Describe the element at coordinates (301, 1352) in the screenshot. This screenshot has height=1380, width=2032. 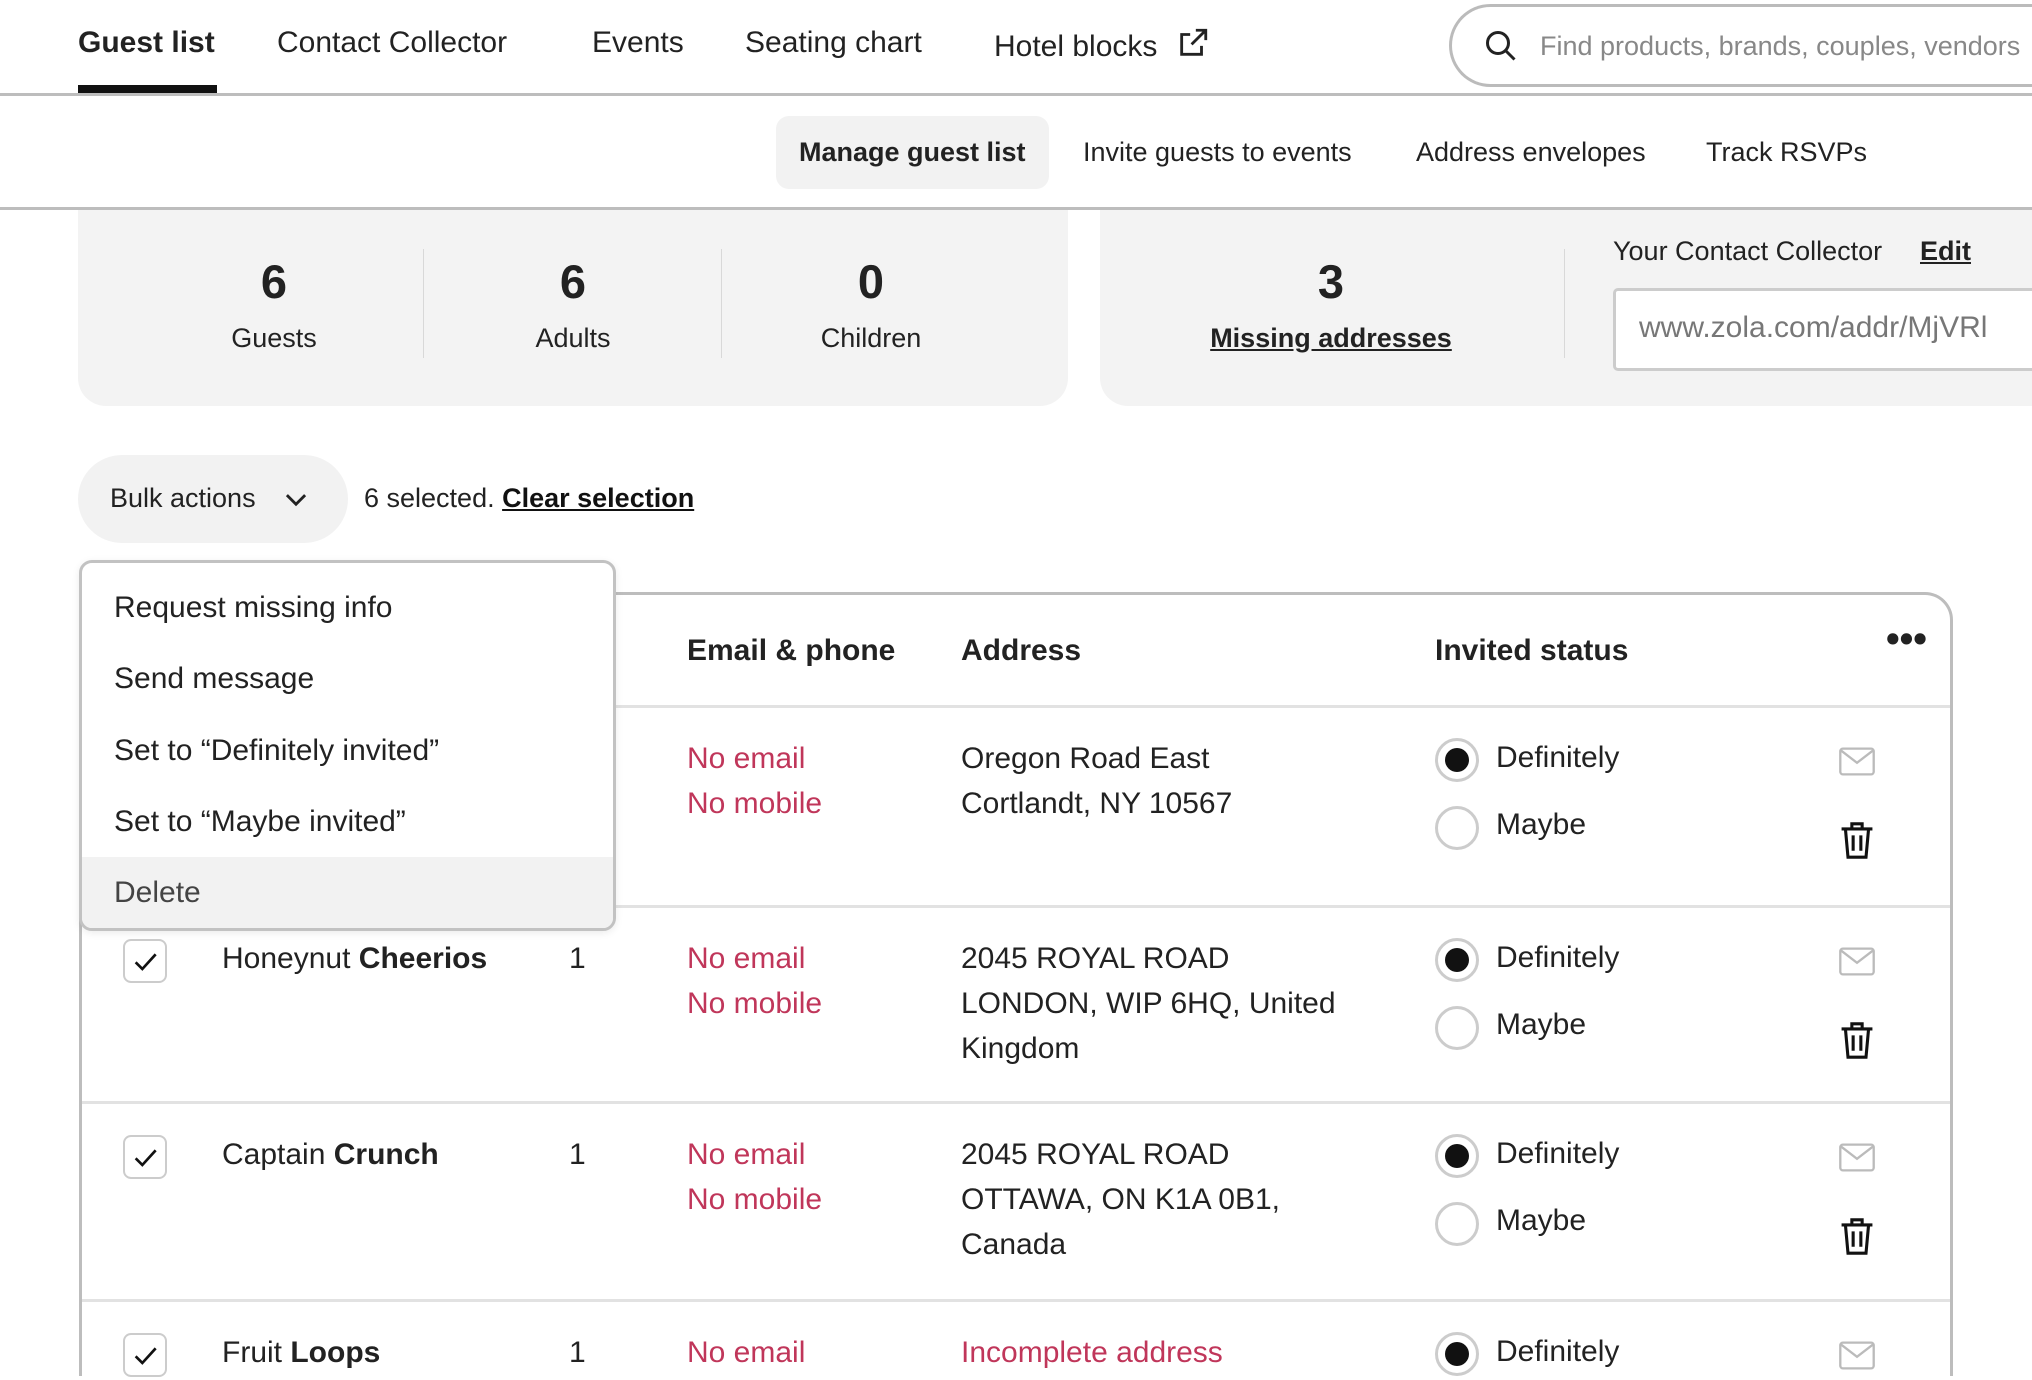
I see `guest-name: Fruit Loops` at that location.